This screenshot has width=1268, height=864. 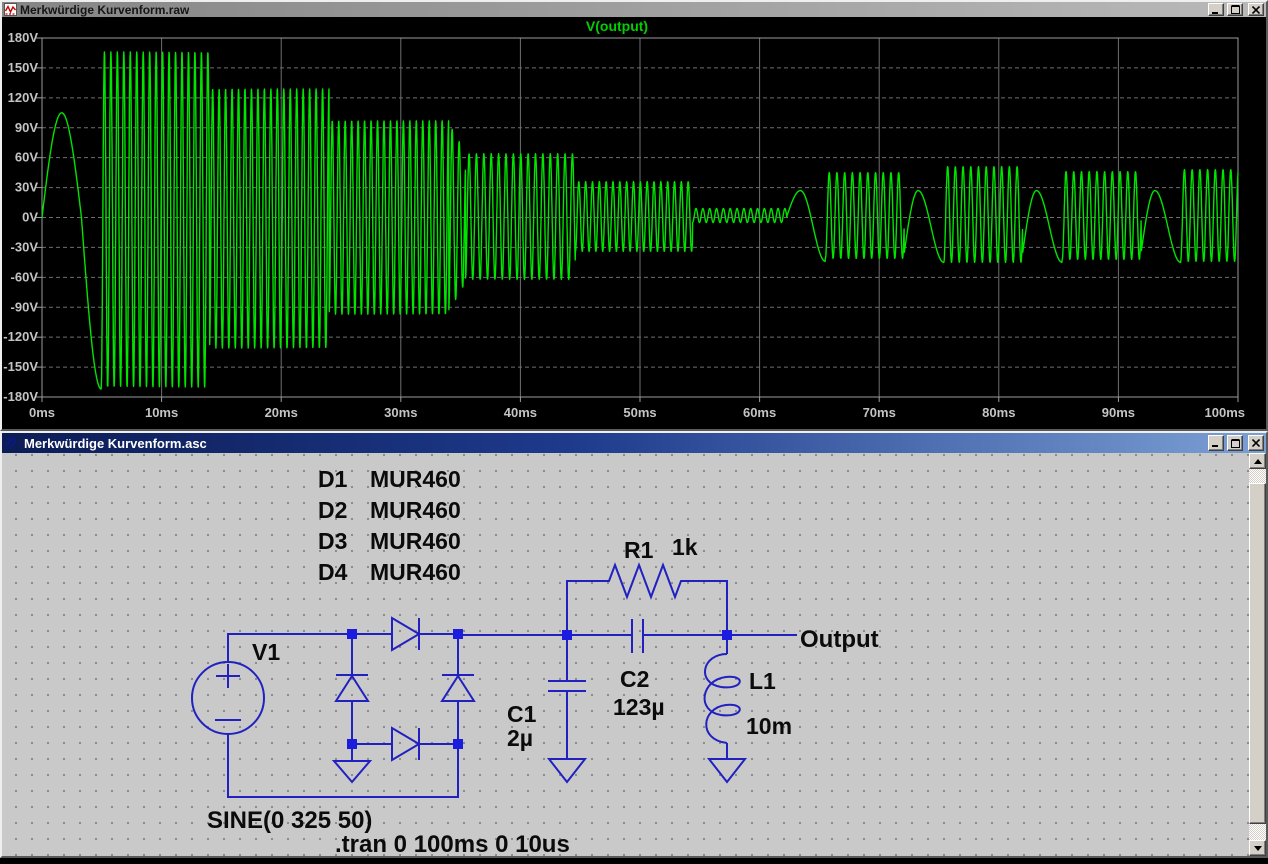 What do you see at coordinates (289, 820) in the screenshot?
I see `sine-directive-text: SINE(0 325 50)` at bounding box center [289, 820].